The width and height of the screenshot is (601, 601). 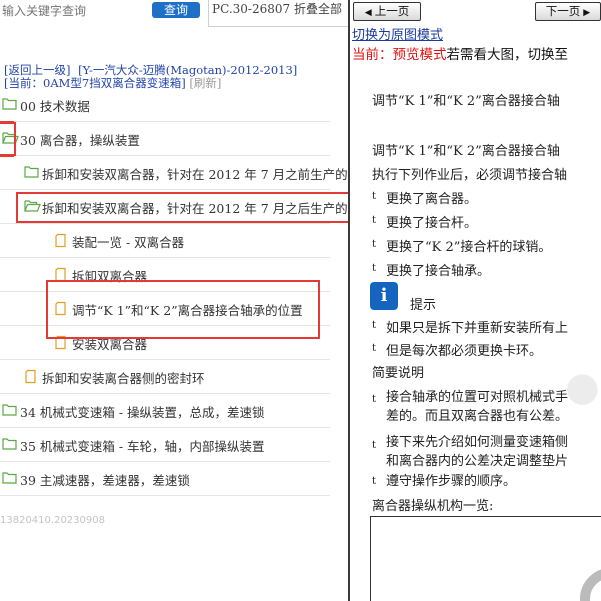 What do you see at coordinates (318, 9) in the screenshot?
I see `collapse-all-link: 折叠全部` at bounding box center [318, 9].